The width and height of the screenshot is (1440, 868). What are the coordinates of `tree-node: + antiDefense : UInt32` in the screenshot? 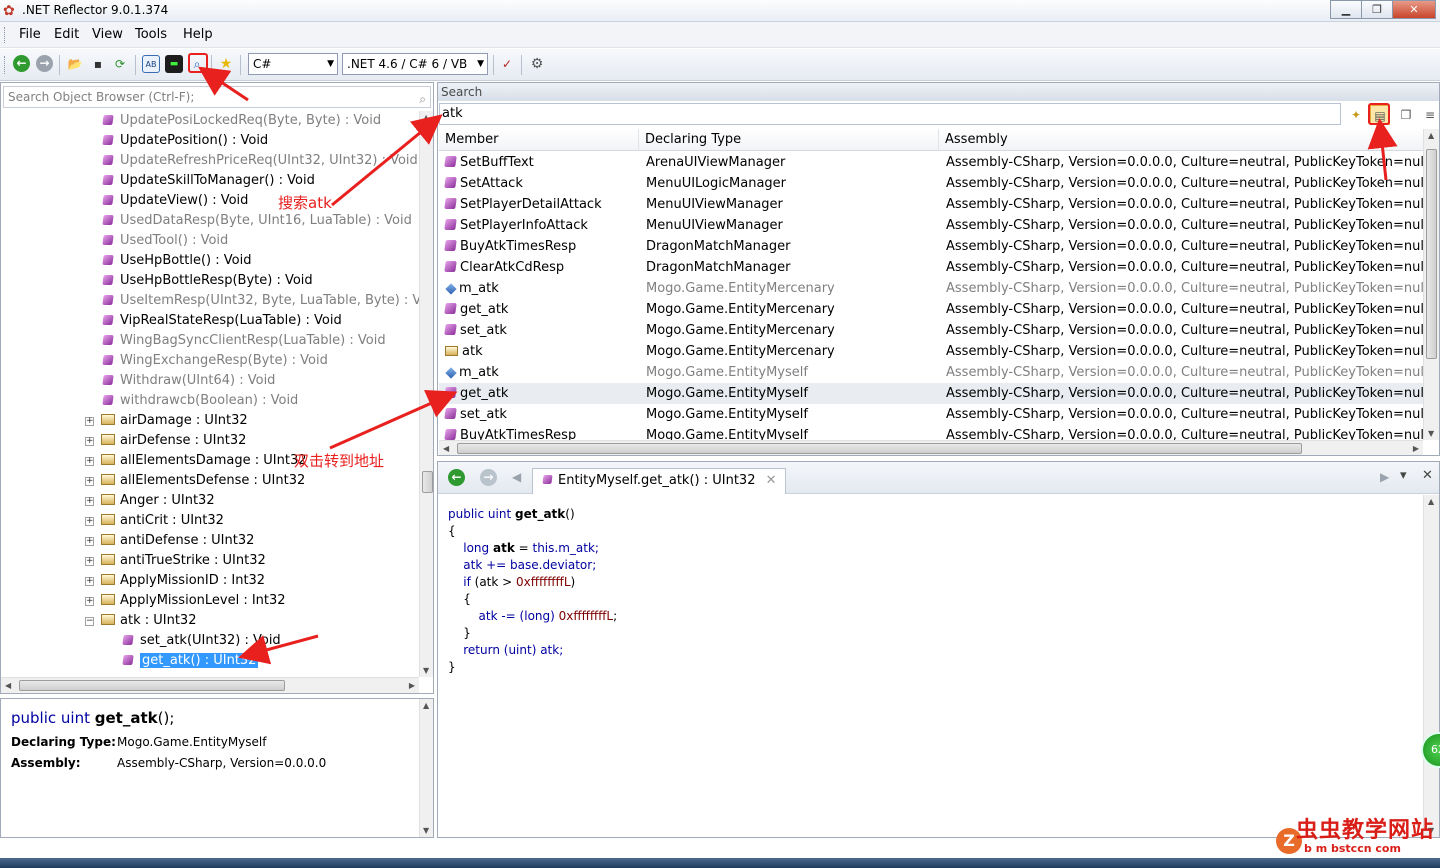 It's located at (169, 541).